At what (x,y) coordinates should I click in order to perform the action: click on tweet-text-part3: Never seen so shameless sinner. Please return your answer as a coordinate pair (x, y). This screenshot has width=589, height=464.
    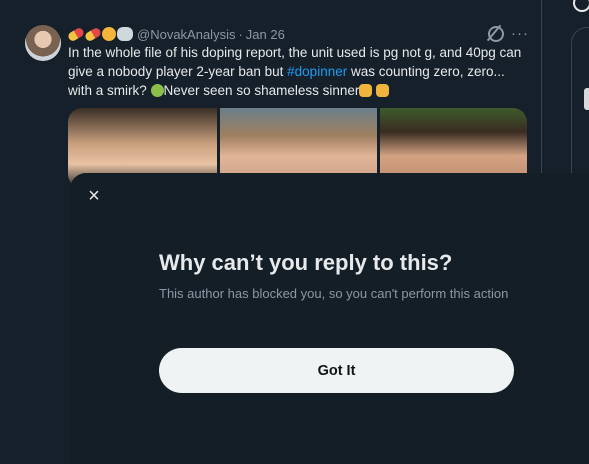
    Looking at the image, I should click on (261, 90).